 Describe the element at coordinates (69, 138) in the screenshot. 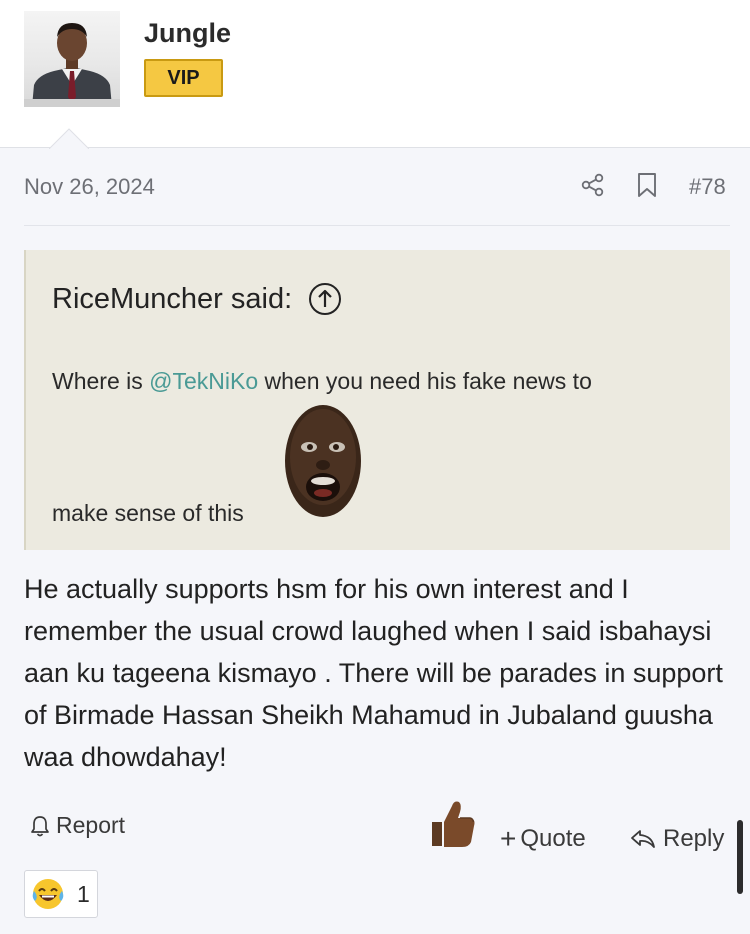

I see `header-pointer` at that location.